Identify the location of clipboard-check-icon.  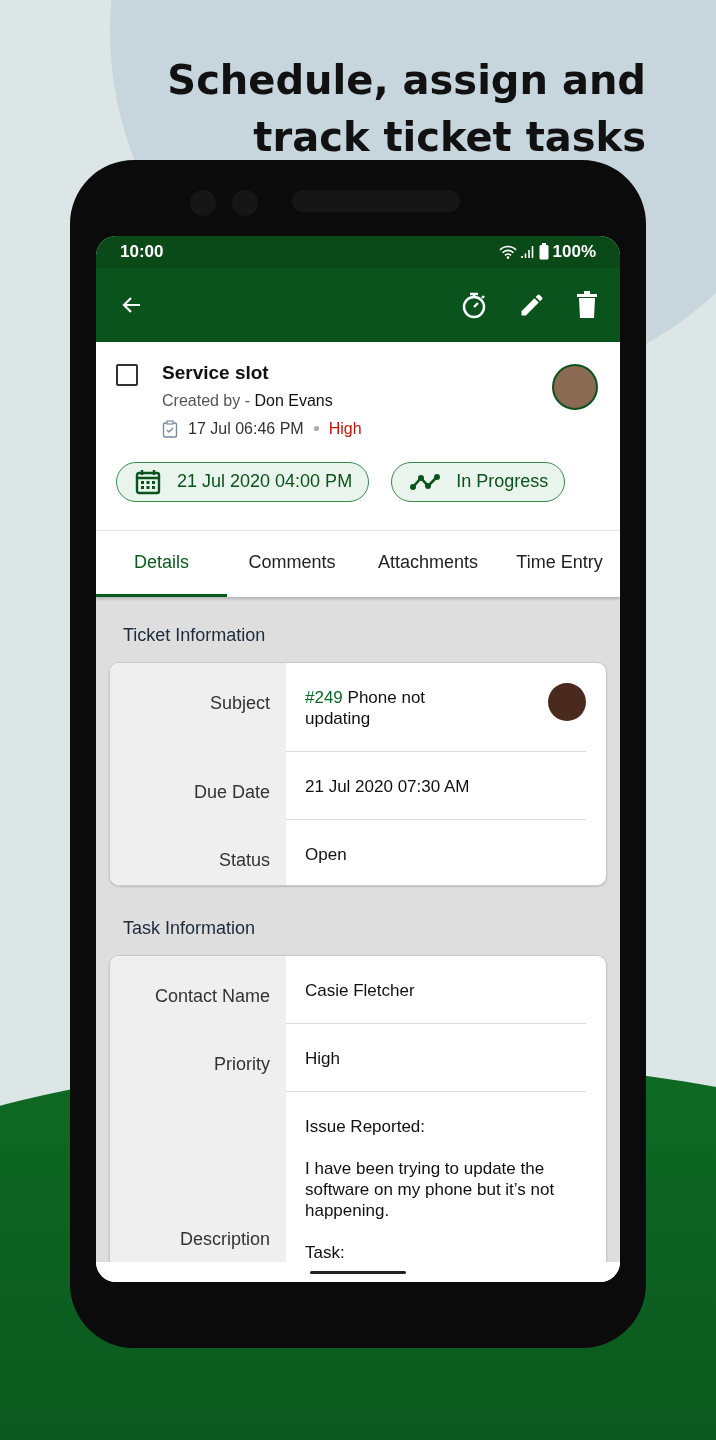
(170, 428).